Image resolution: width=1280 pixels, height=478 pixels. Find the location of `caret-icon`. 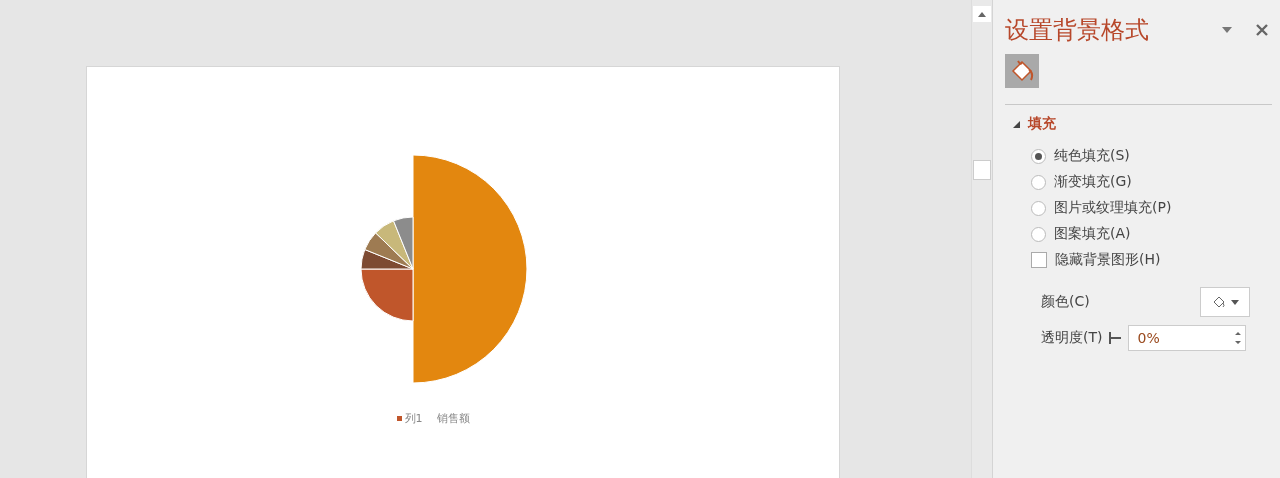

caret-icon is located at coordinates (1235, 302).